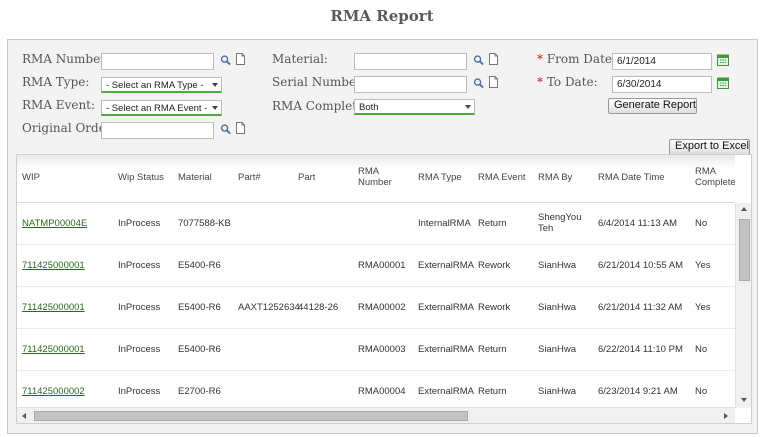 The height and width of the screenshot is (437, 764). What do you see at coordinates (709, 147) in the screenshot?
I see `export-to-excel-button: Export to Excel` at bounding box center [709, 147].